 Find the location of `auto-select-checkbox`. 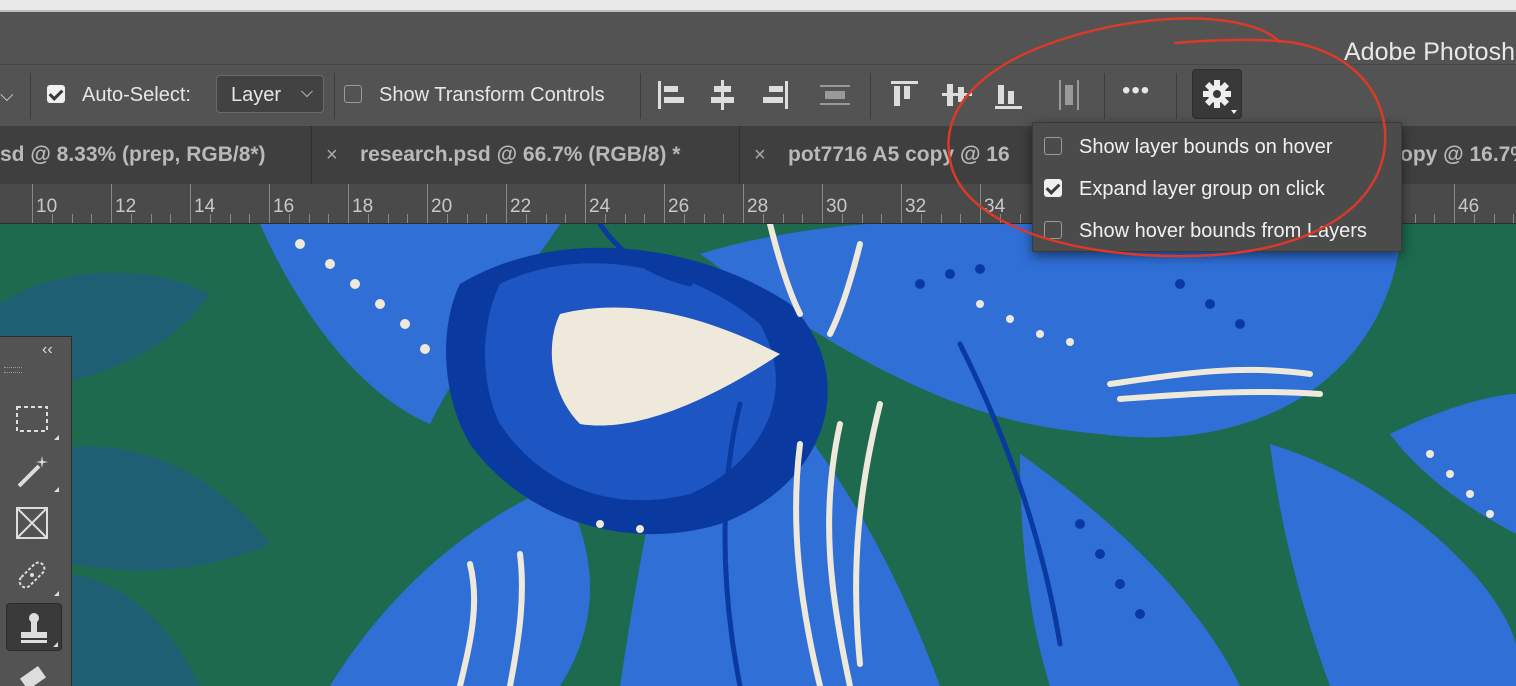

auto-select-checkbox is located at coordinates (56, 94).